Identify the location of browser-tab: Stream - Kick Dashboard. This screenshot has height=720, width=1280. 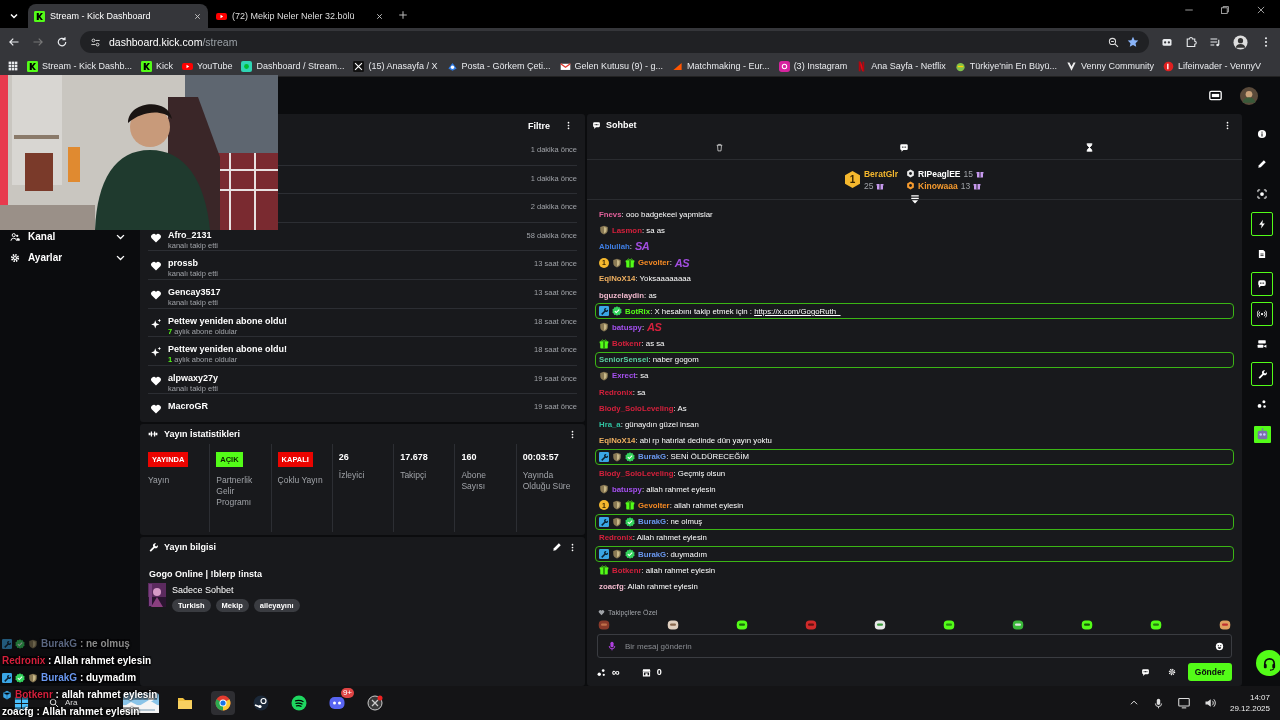
(118, 16).